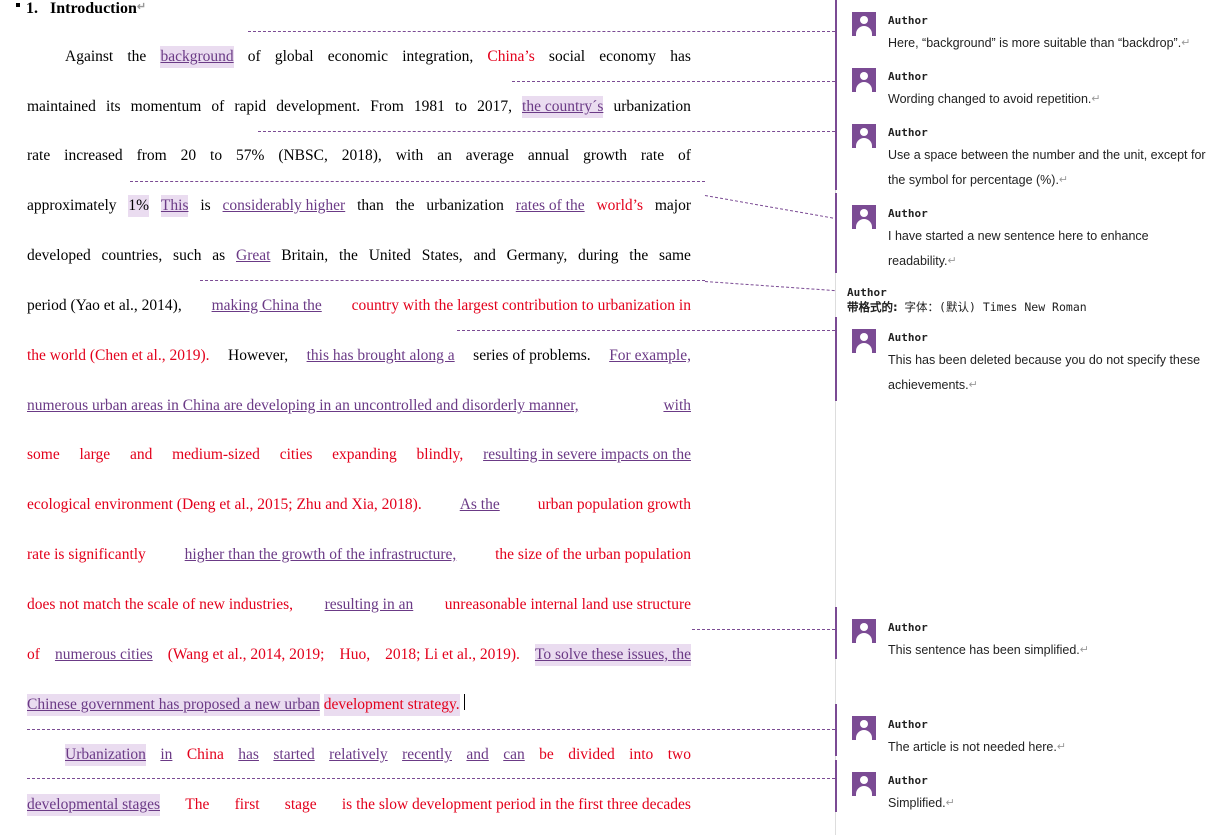  Describe the element at coordinates (1023, 786) in the screenshot. I see `comment-balloon: Author Simplified. ↵` at that location.